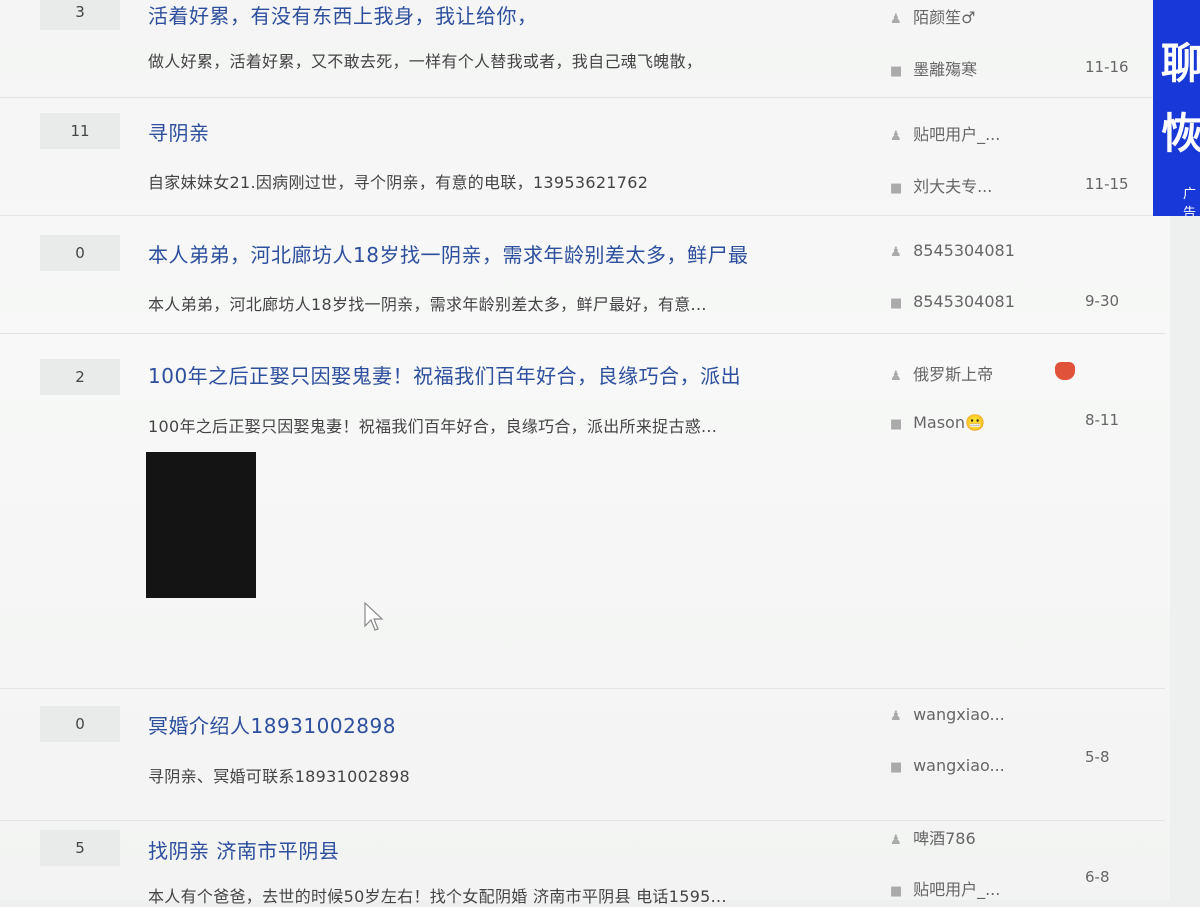 This screenshot has width=1200, height=907. What do you see at coordinates (1097, 757) in the screenshot?
I see `last-reply-date: 5-8` at bounding box center [1097, 757].